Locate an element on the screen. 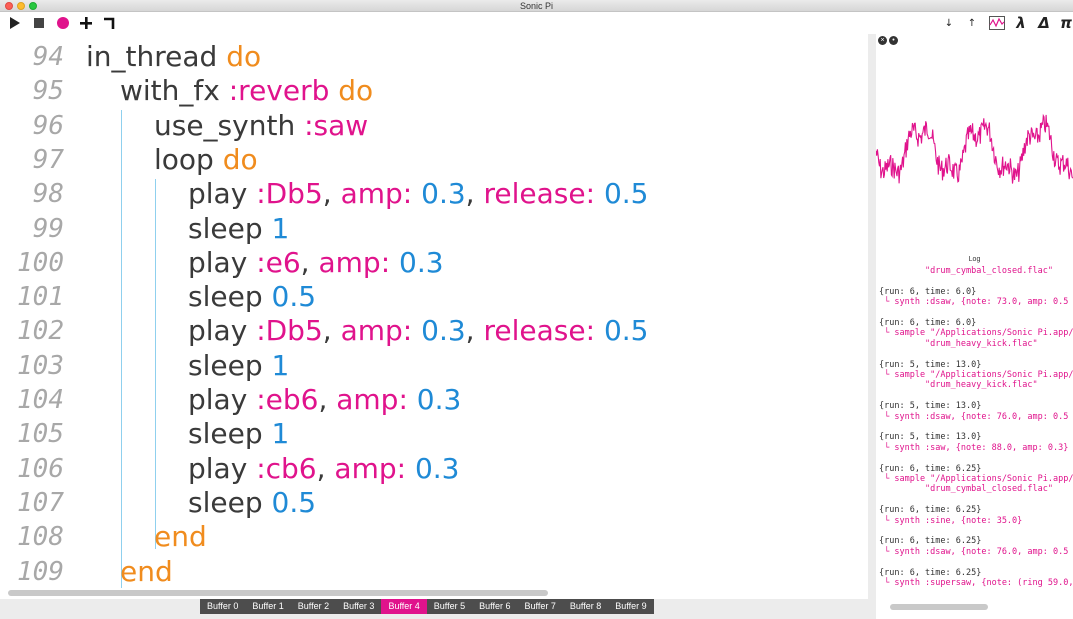  tab-buffer-5: Buffer 5 is located at coordinates (449, 606).